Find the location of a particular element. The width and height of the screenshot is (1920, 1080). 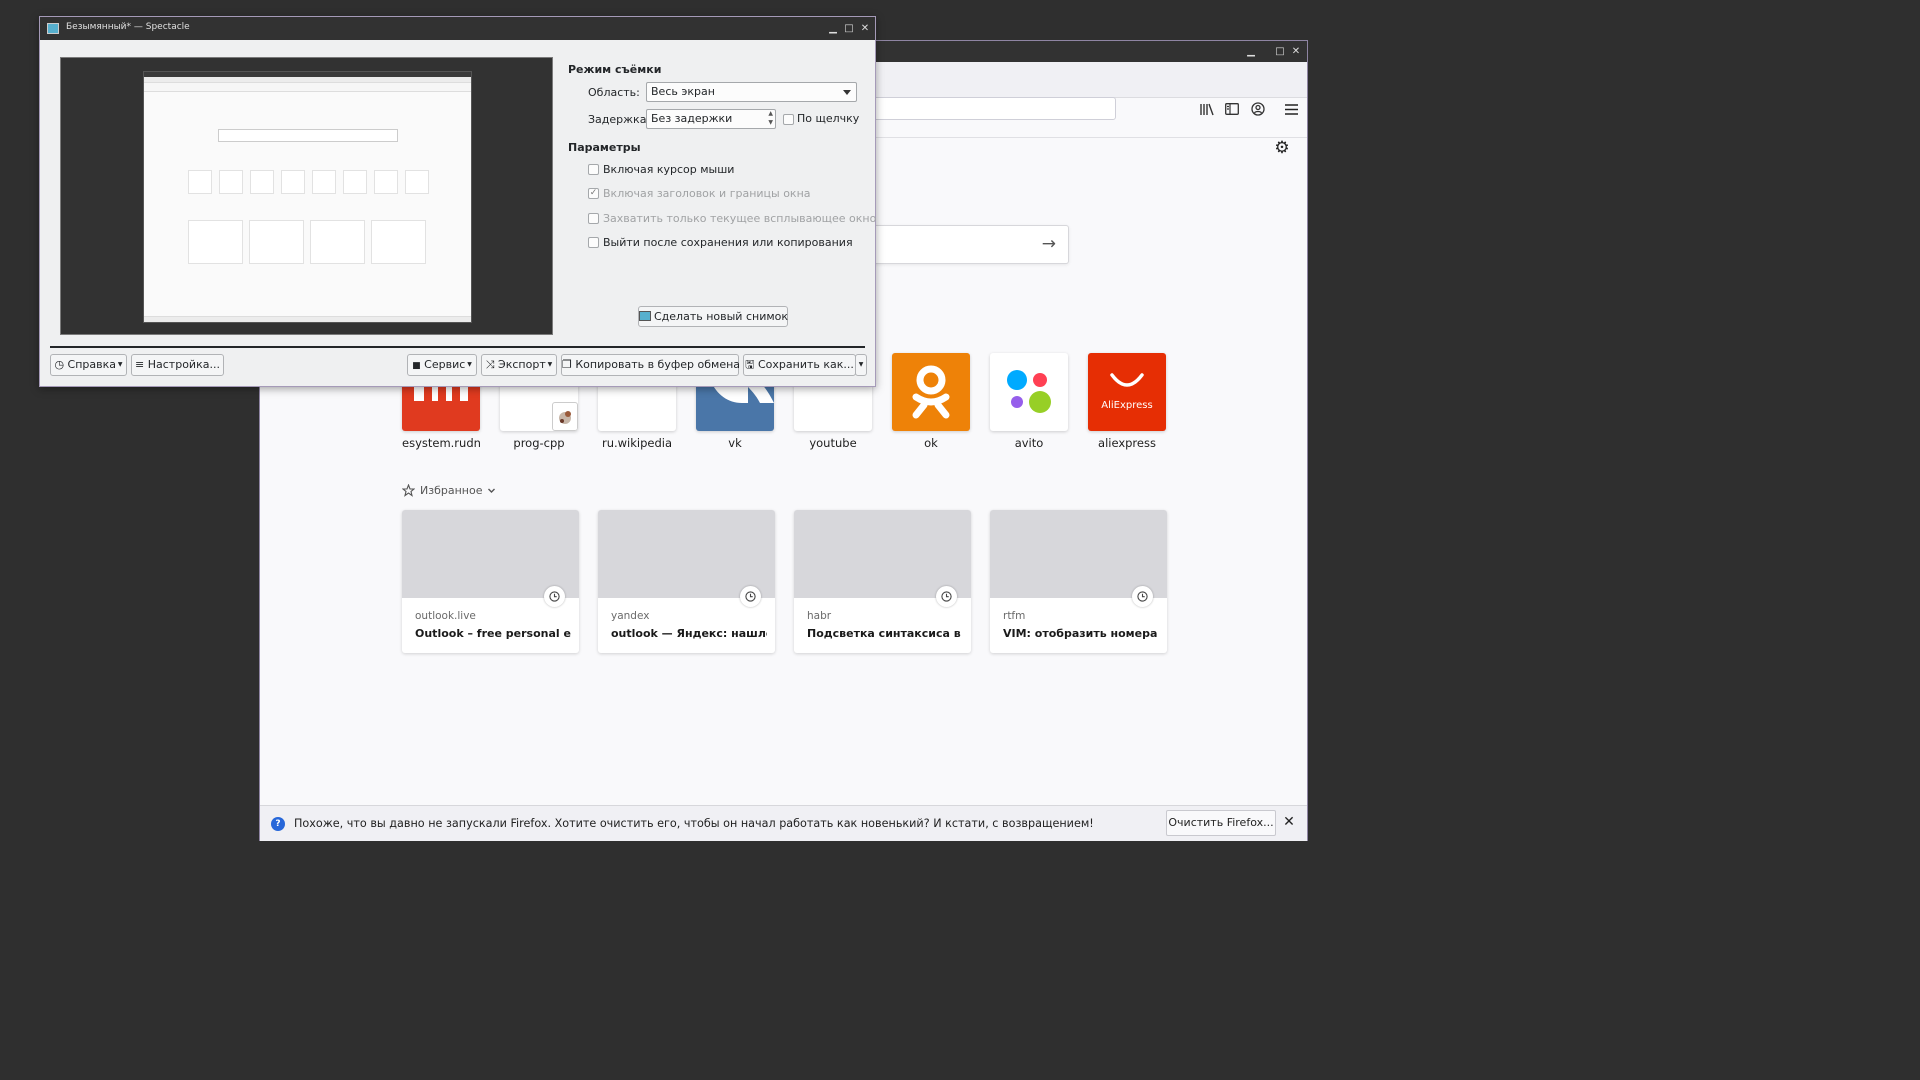

top-site-aliexpress: AliExpress aliexpress is located at coordinates (1127, 401).